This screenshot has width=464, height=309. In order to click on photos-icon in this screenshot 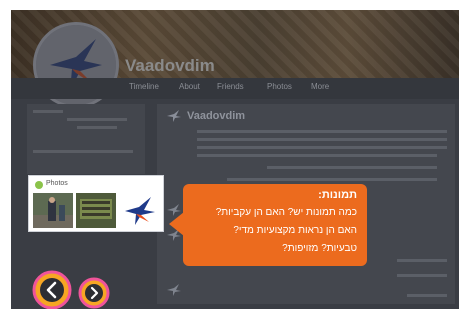, I will do `click(39, 185)`.